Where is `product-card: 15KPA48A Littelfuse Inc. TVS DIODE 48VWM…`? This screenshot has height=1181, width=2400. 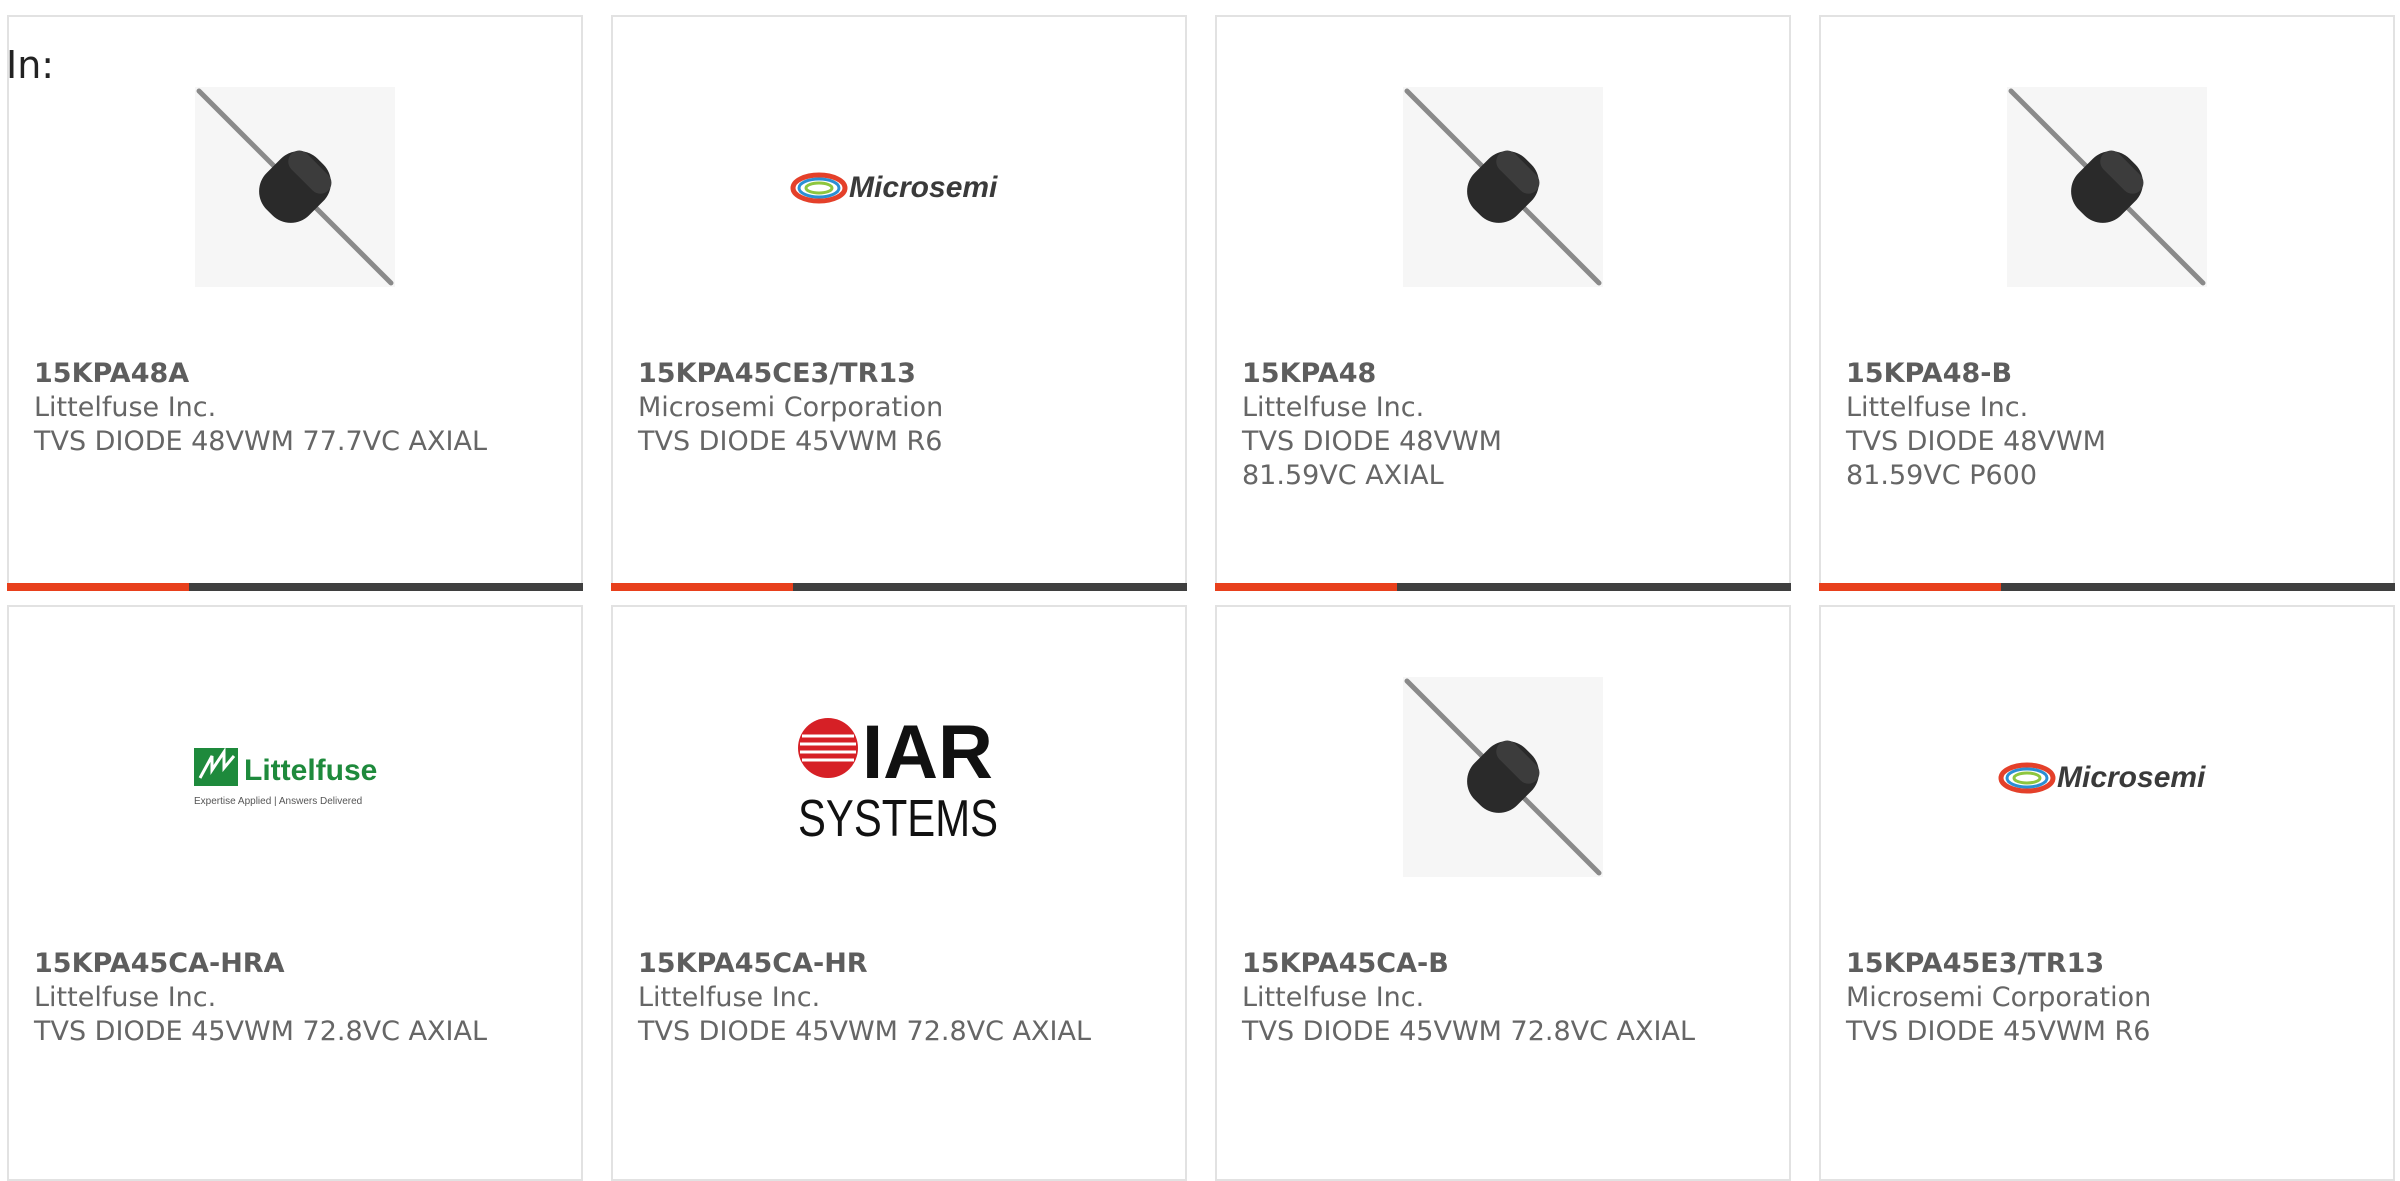
product-card: 15KPA48A Littelfuse Inc. TVS DIODE 48VWM… is located at coordinates (295, 303).